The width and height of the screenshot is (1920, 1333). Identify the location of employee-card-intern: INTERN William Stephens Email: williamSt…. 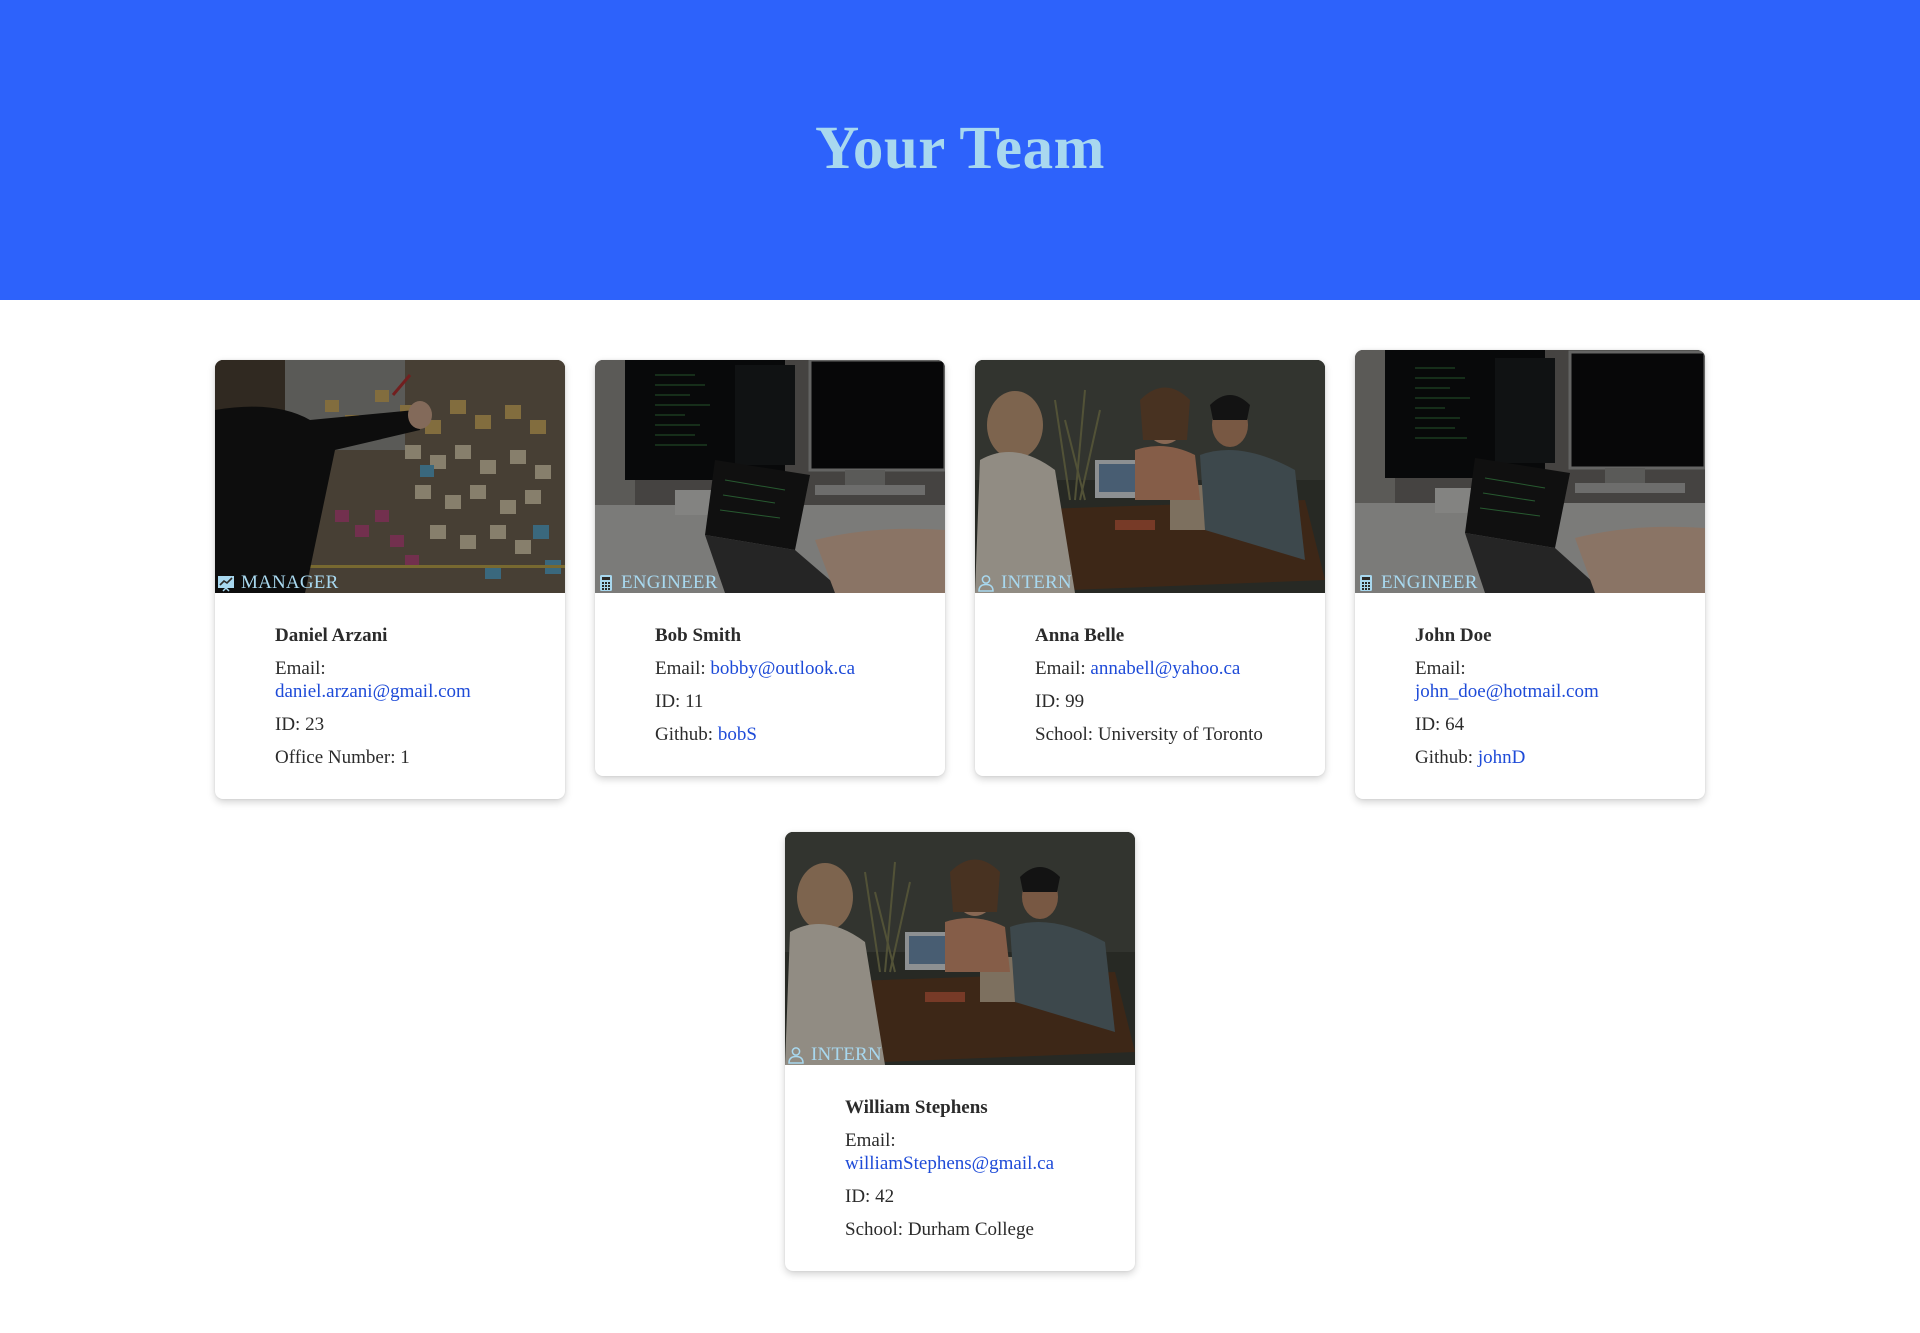
(960, 1051).